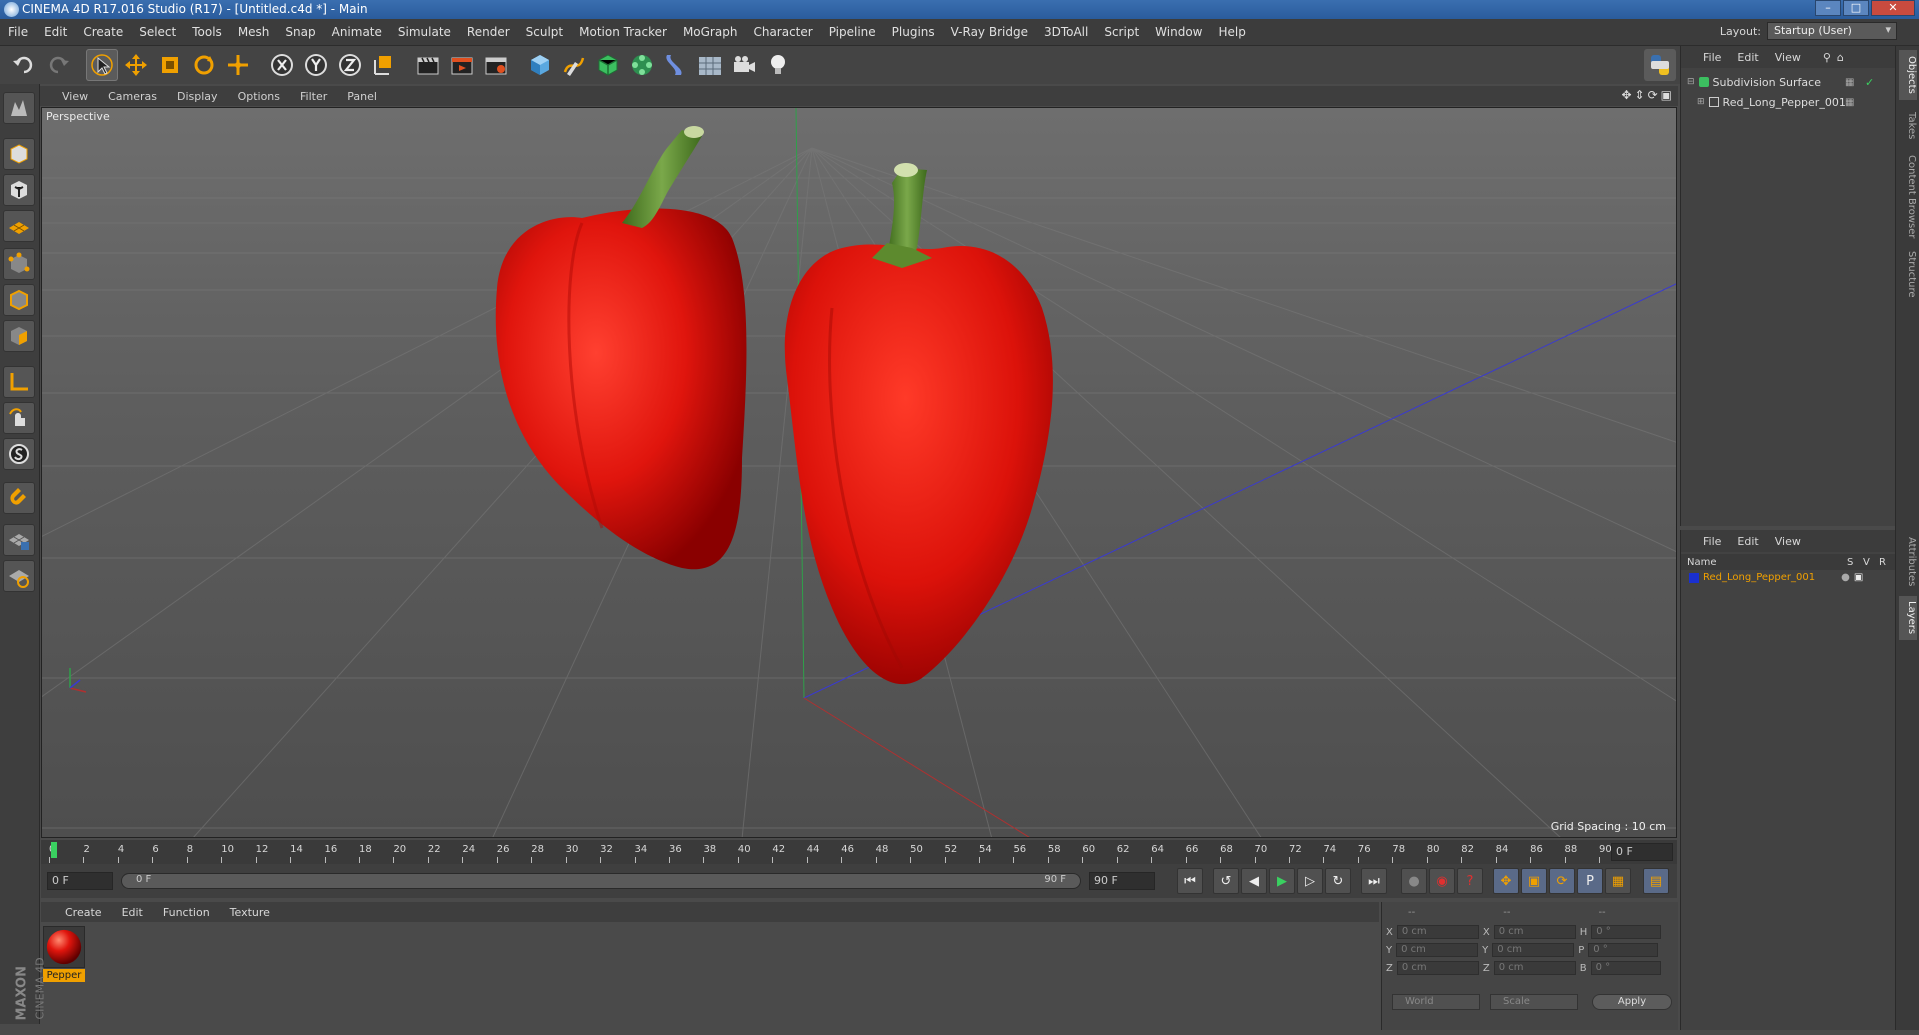 This screenshot has height=1035, width=1919. What do you see at coordinates (608, 65) in the screenshot?
I see `subdivision-icon` at bounding box center [608, 65].